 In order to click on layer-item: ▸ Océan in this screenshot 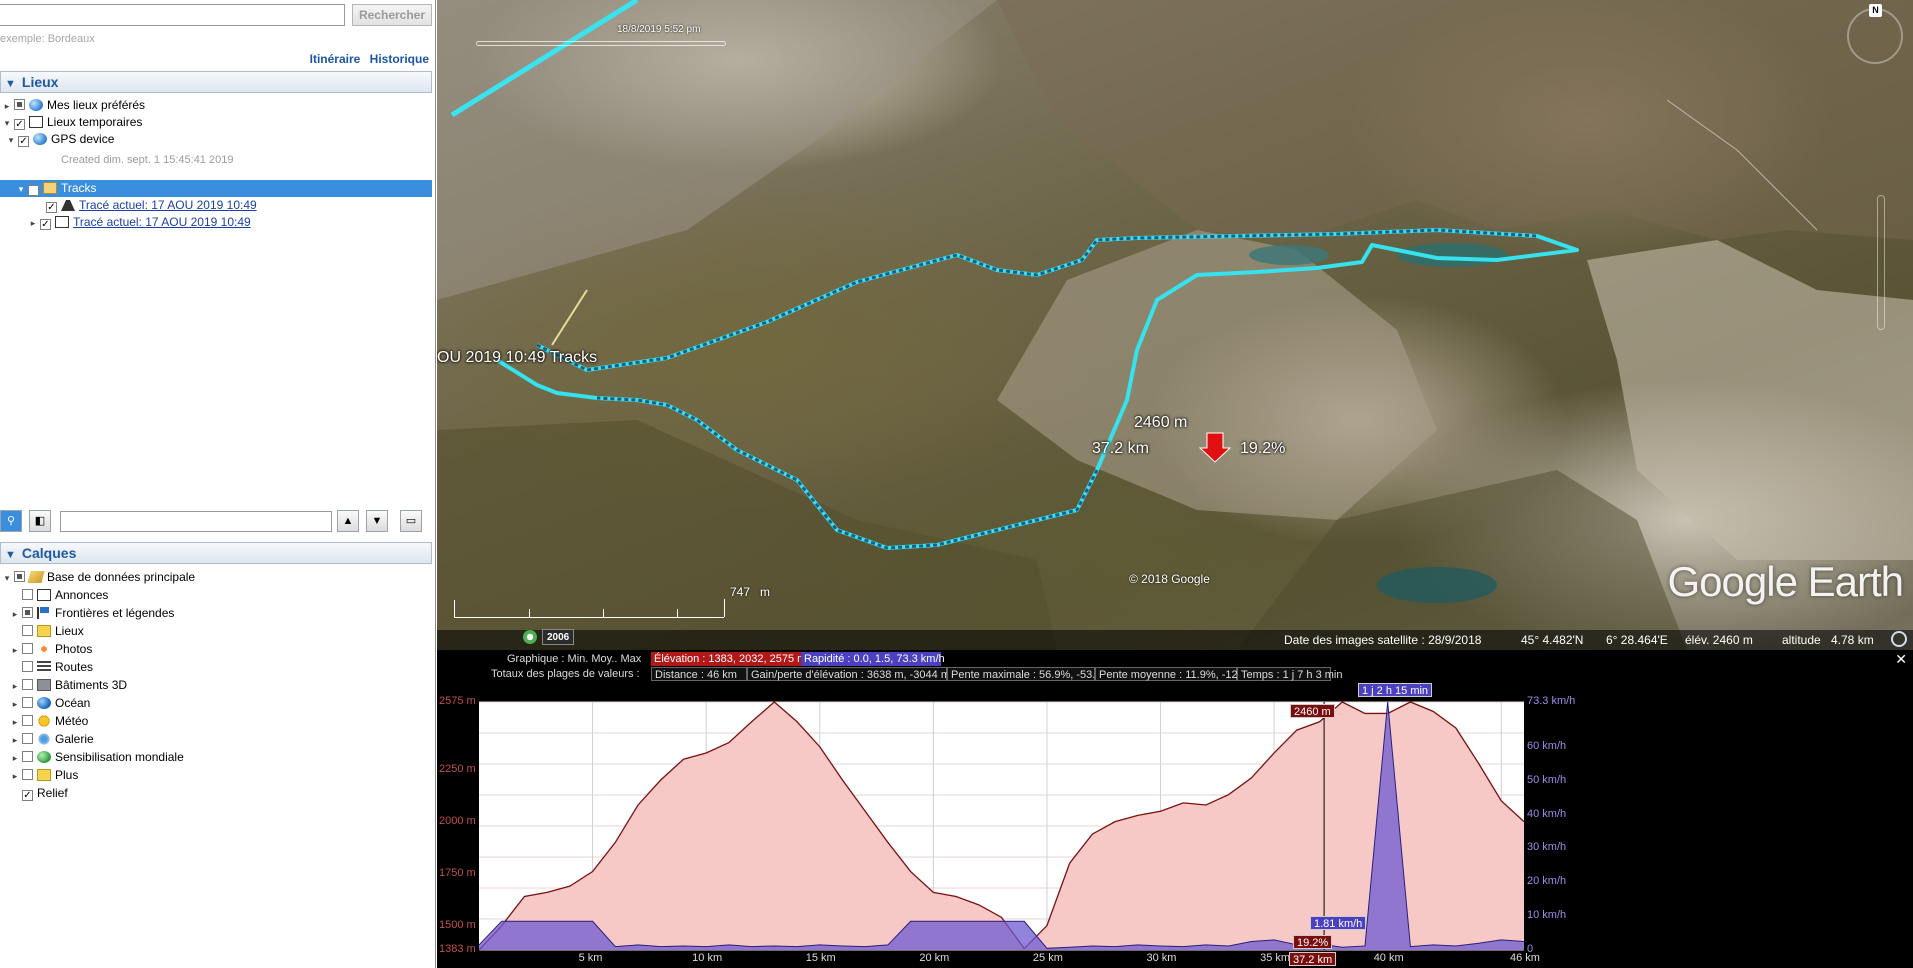, I will do `click(50, 704)`.